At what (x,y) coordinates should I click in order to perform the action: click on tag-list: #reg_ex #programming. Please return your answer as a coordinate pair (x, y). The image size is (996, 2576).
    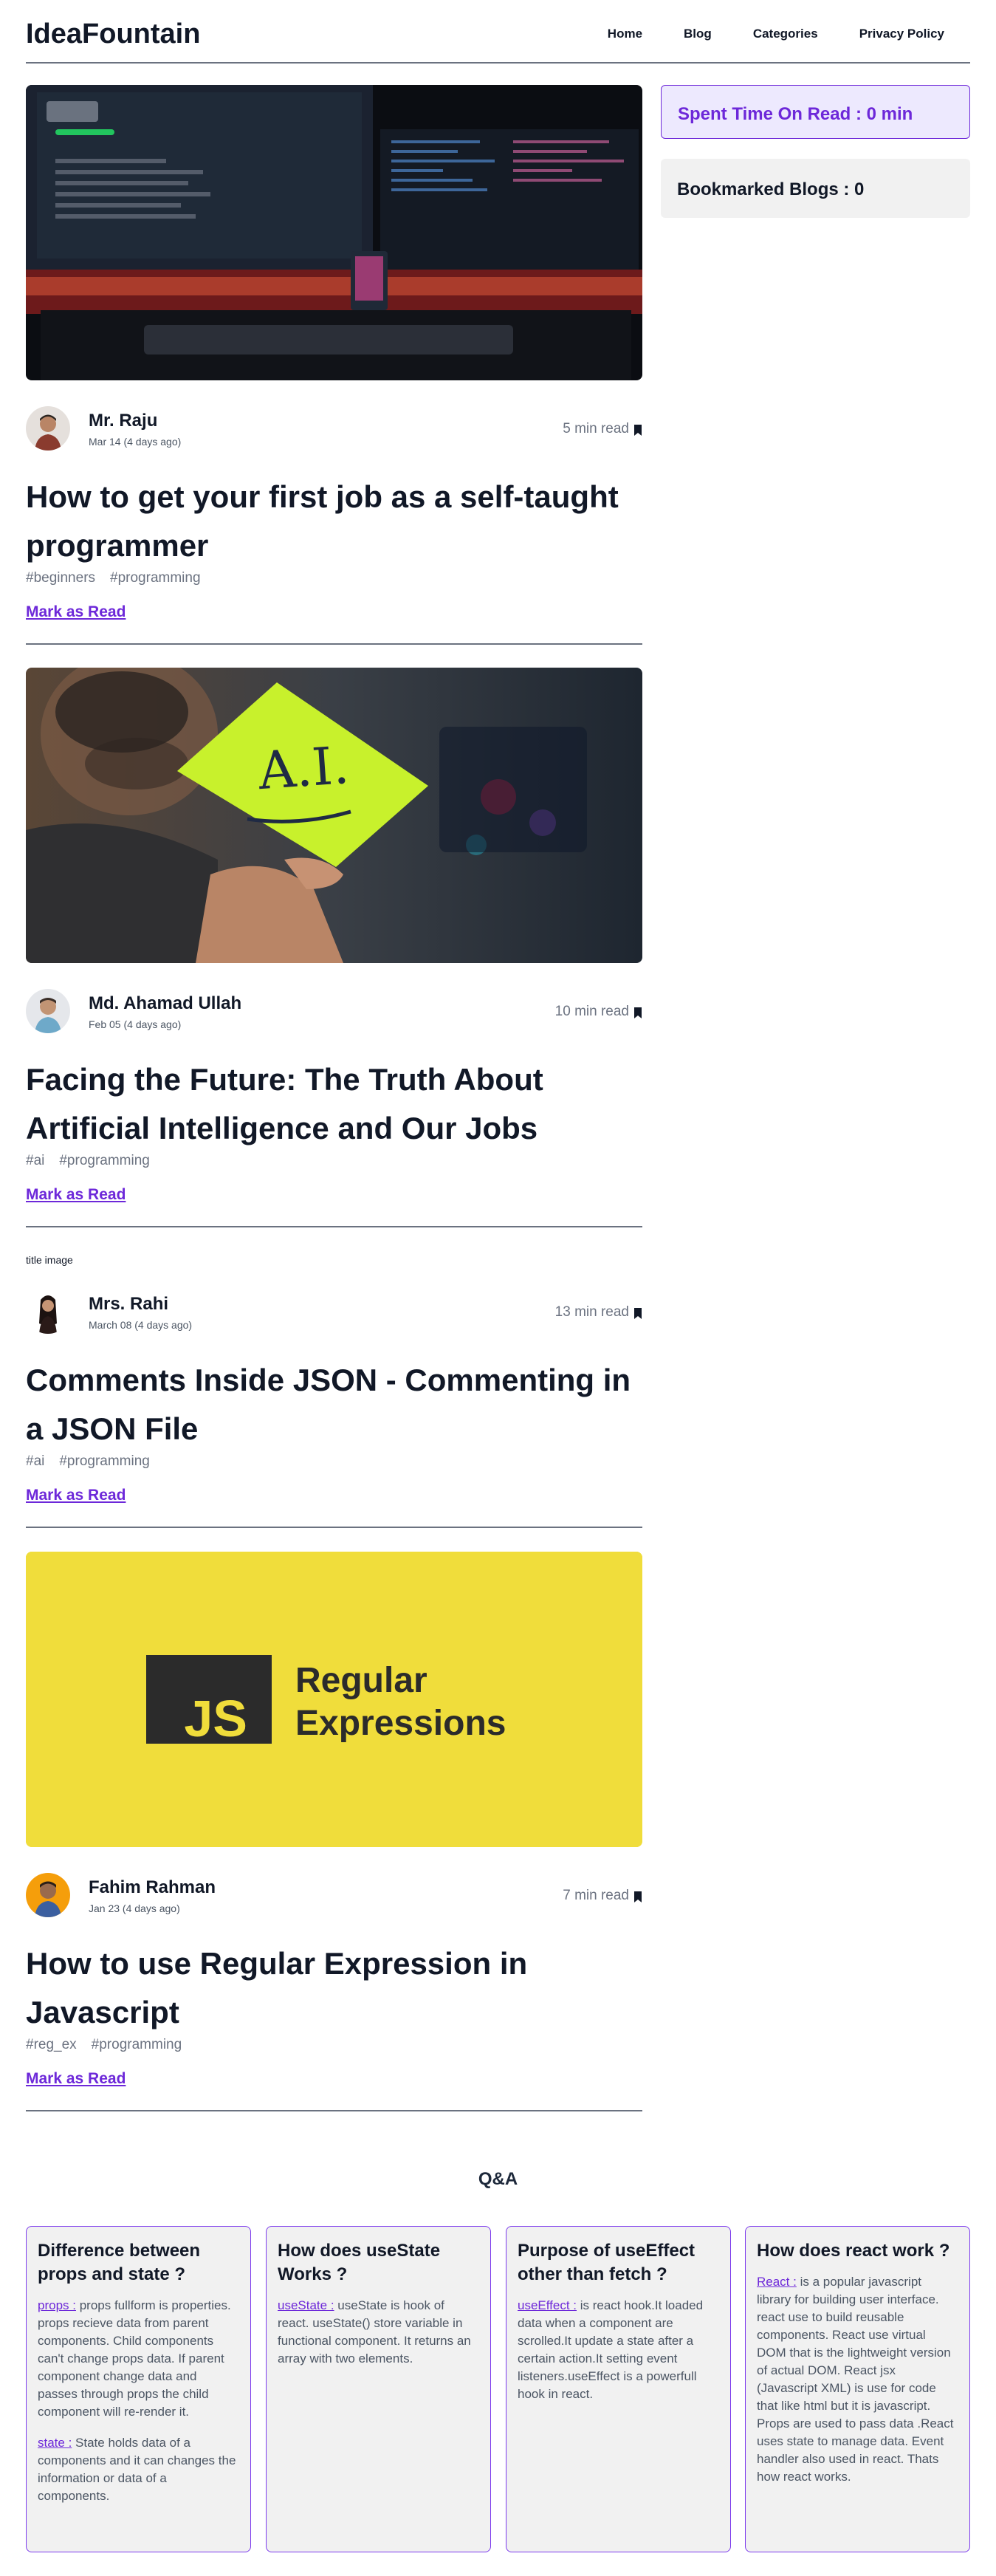
    Looking at the image, I should click on (104, 2045).